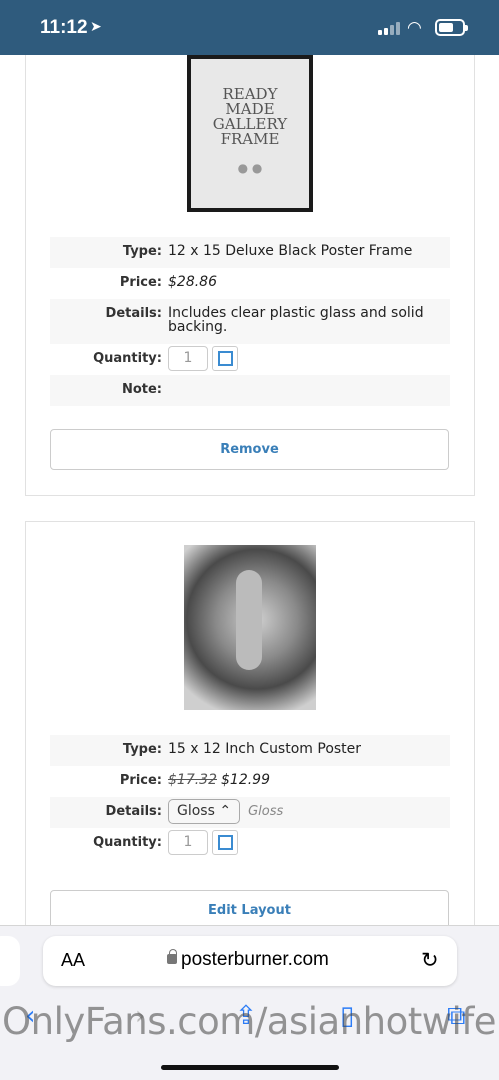 Image resolution: width=499 pixels, height=1080 pixels. I want to click on finish-select: Gloss ⌃, so click(204, 811).